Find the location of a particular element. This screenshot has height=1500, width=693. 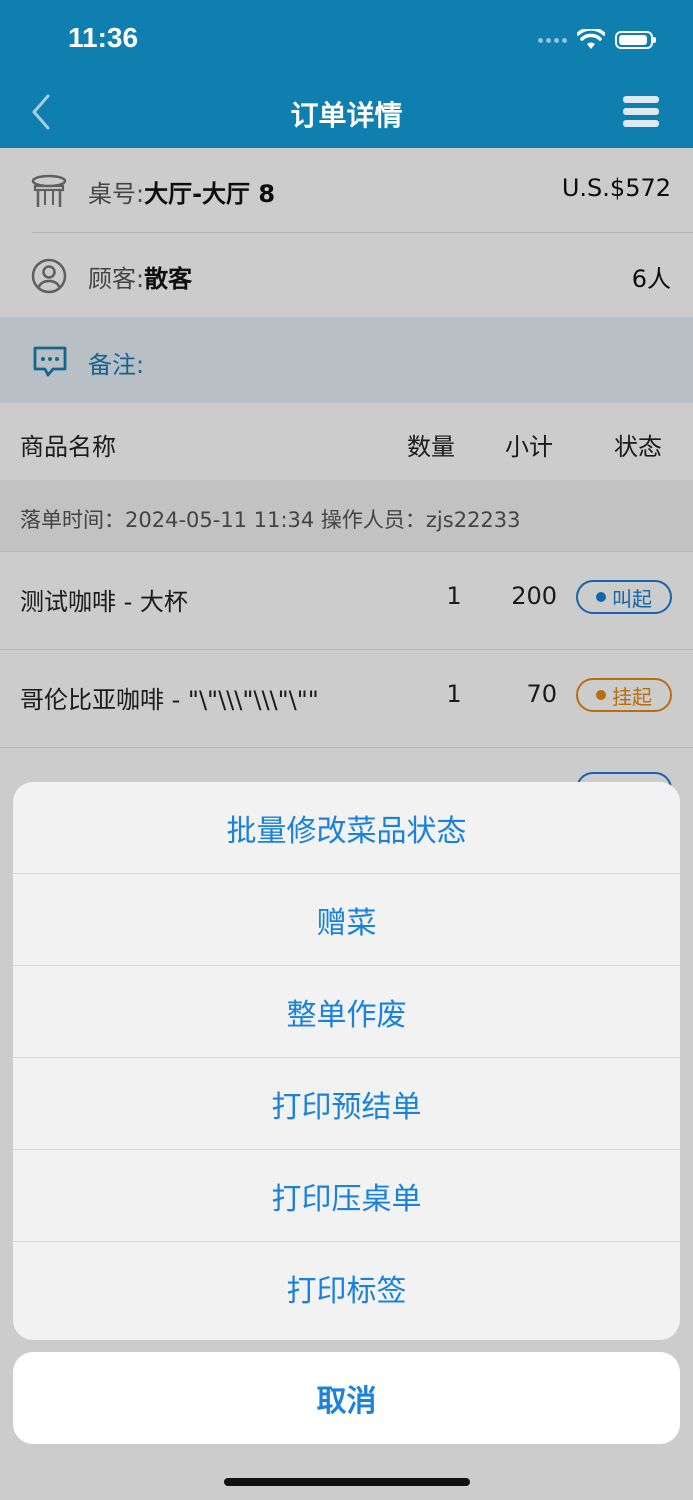

batch-edit-status-option: 批量修改菜品状态 is located at coordinates (346, 828).